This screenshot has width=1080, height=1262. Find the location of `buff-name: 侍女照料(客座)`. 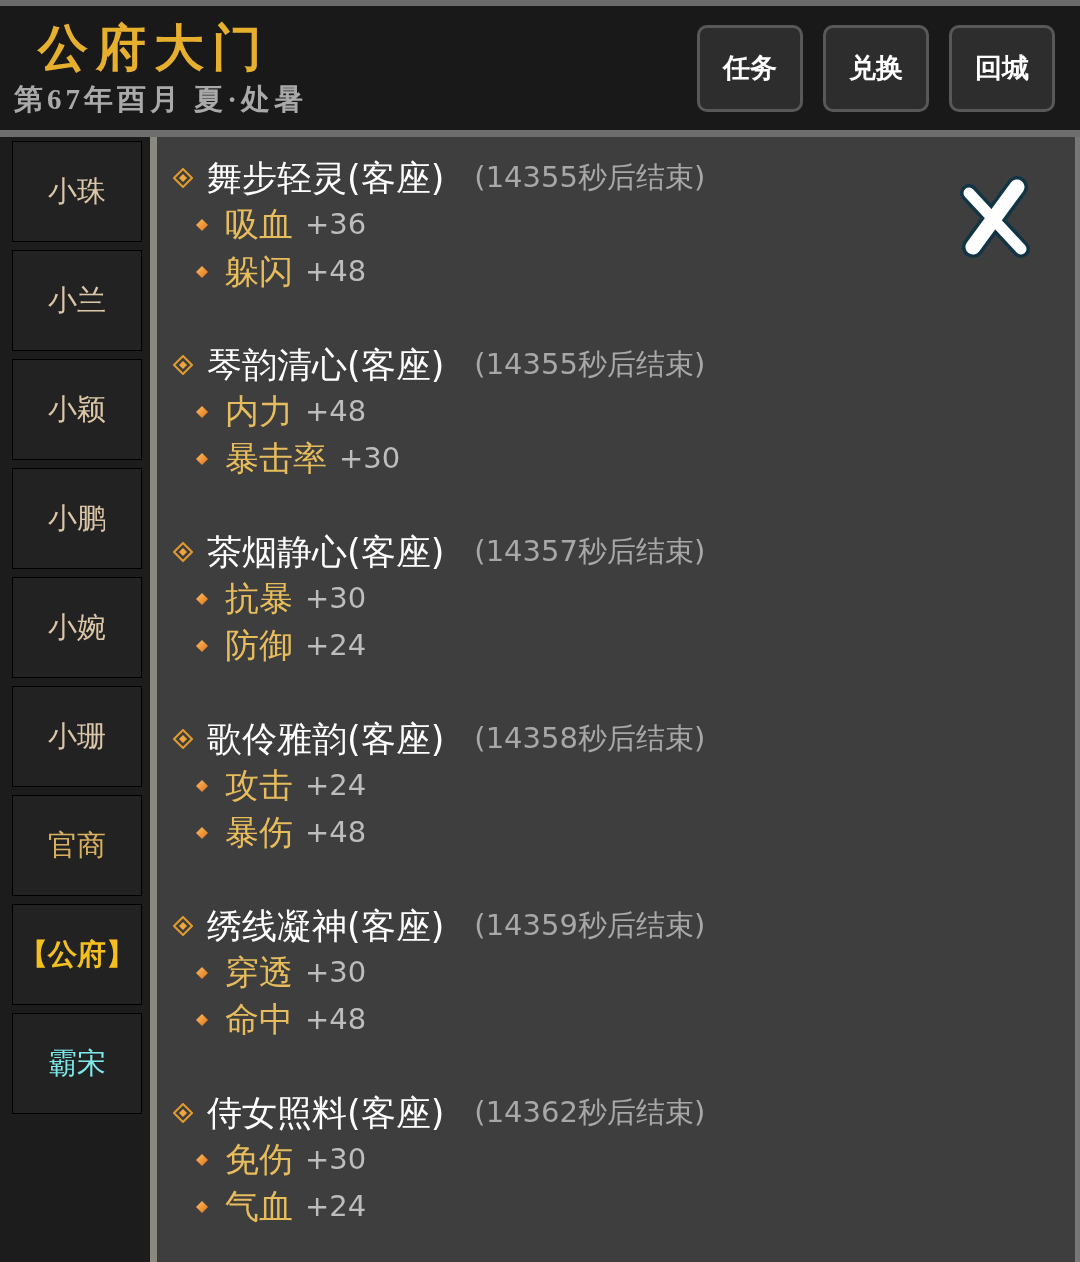

buff-name: 侍女照料(客座) is located at coordinates (326, 1113).